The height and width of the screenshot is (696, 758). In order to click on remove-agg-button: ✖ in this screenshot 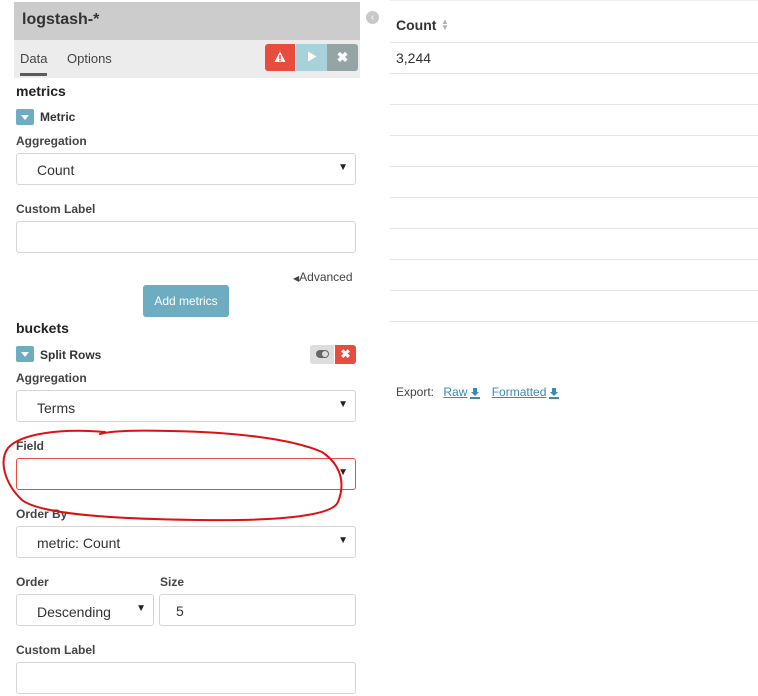, I will do `click(345, 354)`.